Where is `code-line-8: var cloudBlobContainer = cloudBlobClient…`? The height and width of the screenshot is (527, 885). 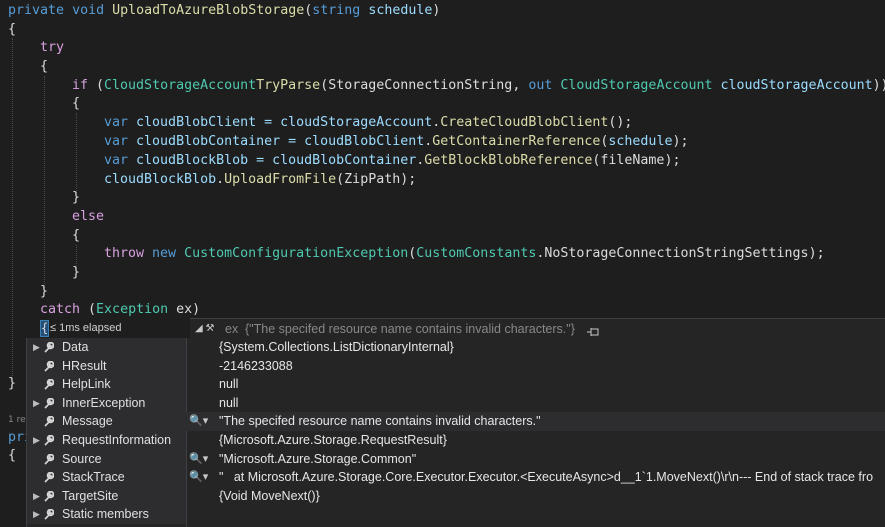
code-line-8: var cloudBlobContainer = cloudBlobClient… is located at coordinates (396, 141).